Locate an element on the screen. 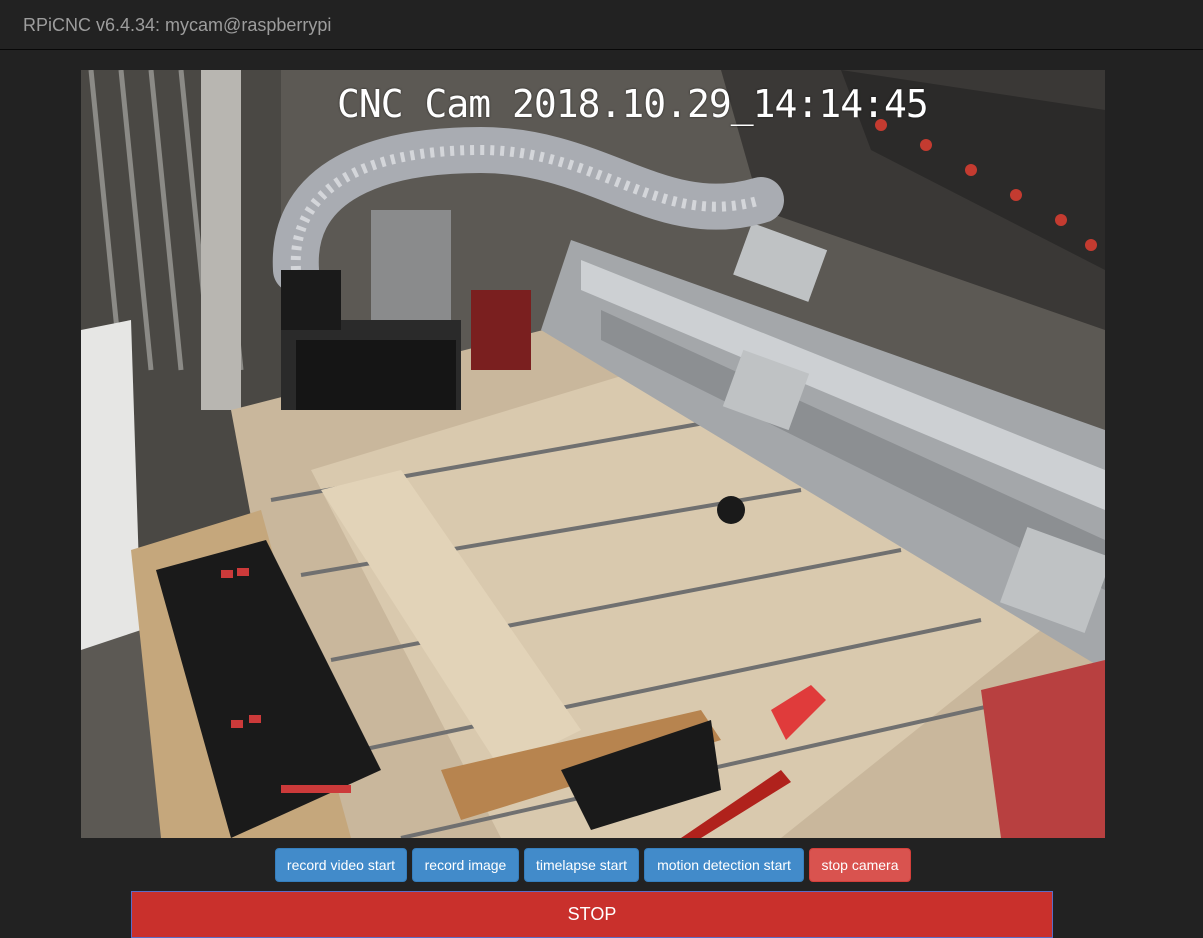 This screenshot has height=938, width=1203. stop-button: STOP is located at coordinates (592, 914).